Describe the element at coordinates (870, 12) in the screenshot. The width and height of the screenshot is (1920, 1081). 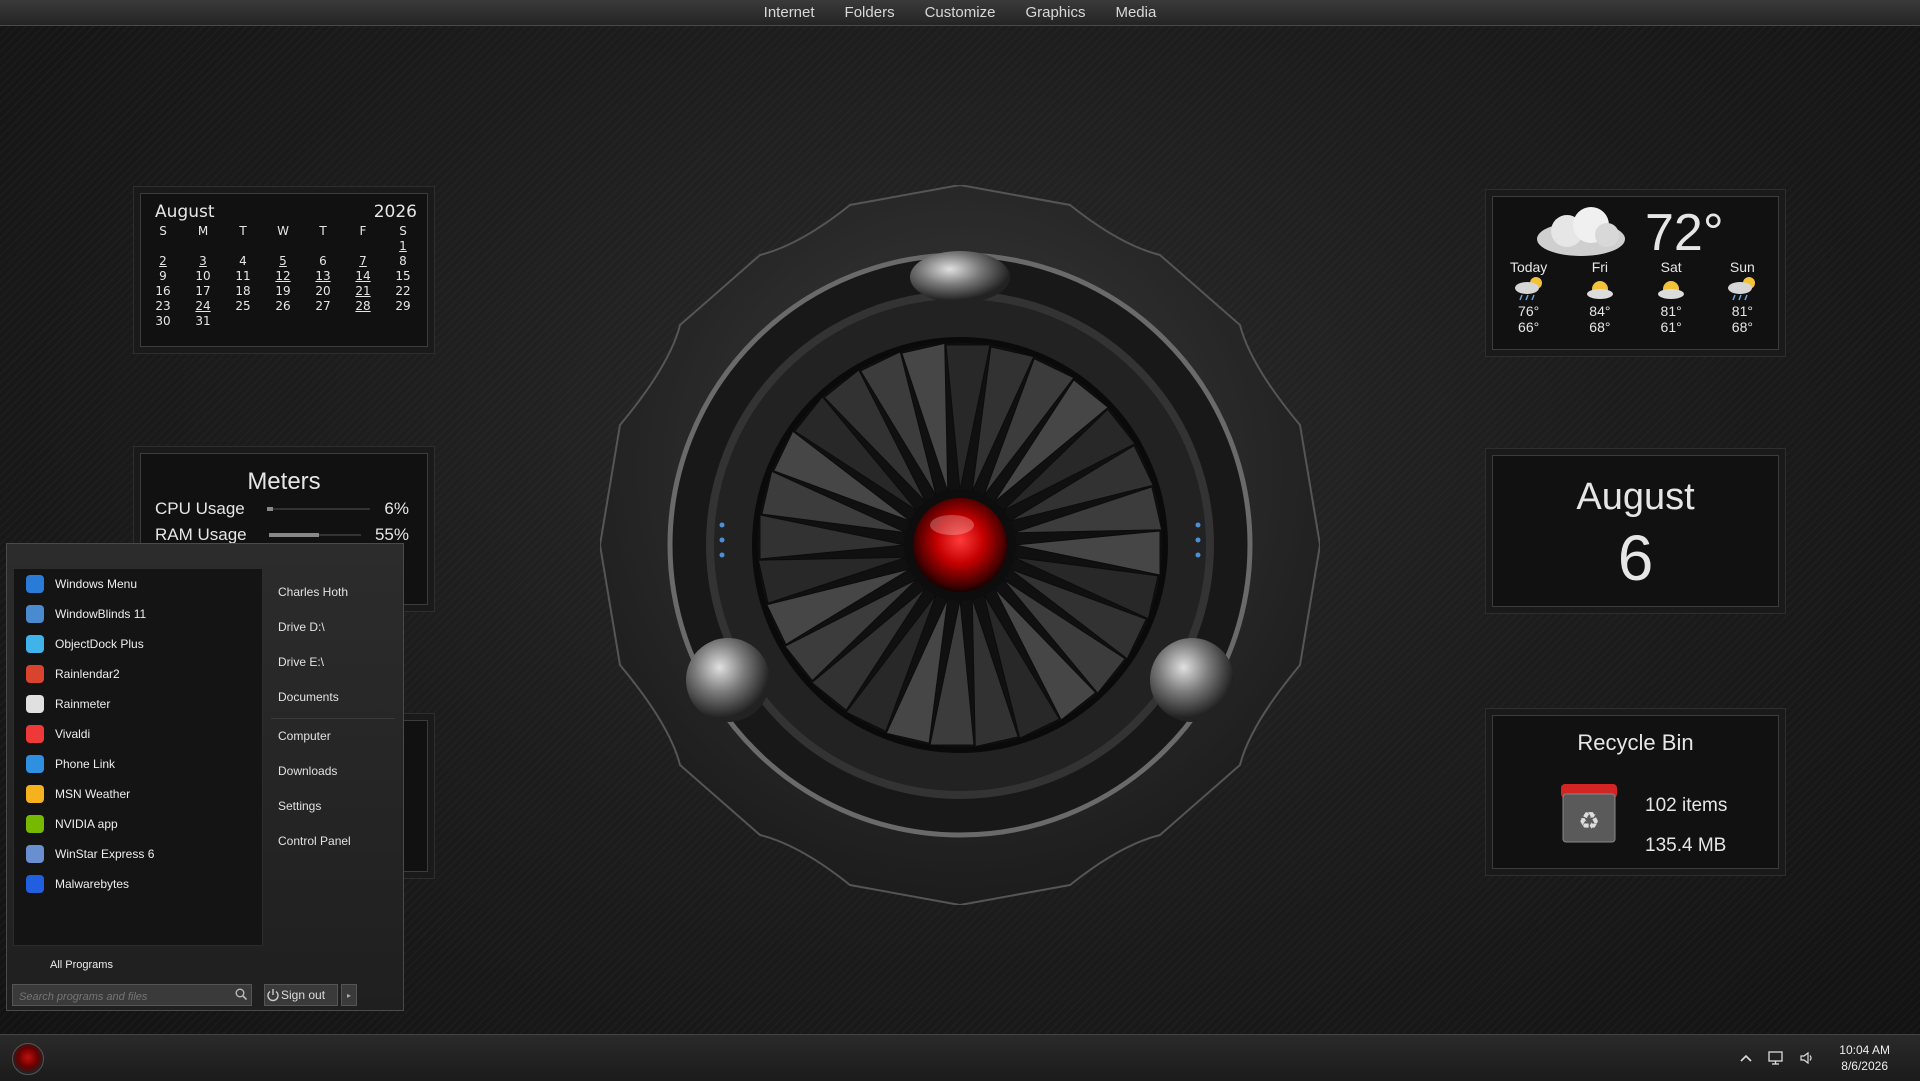
I see `menu-folders: Folders` at that location.